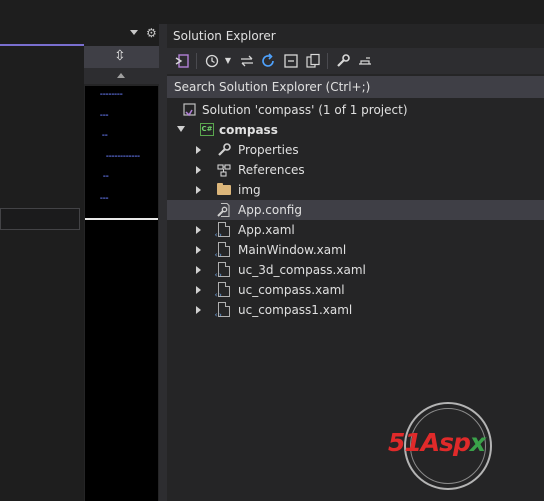 Image resolution: width=544 pixels, height=501 pixels. Describe the element at coordinates (248, 130) in the screenshot. I see `tree-item-label: compass` at that location.